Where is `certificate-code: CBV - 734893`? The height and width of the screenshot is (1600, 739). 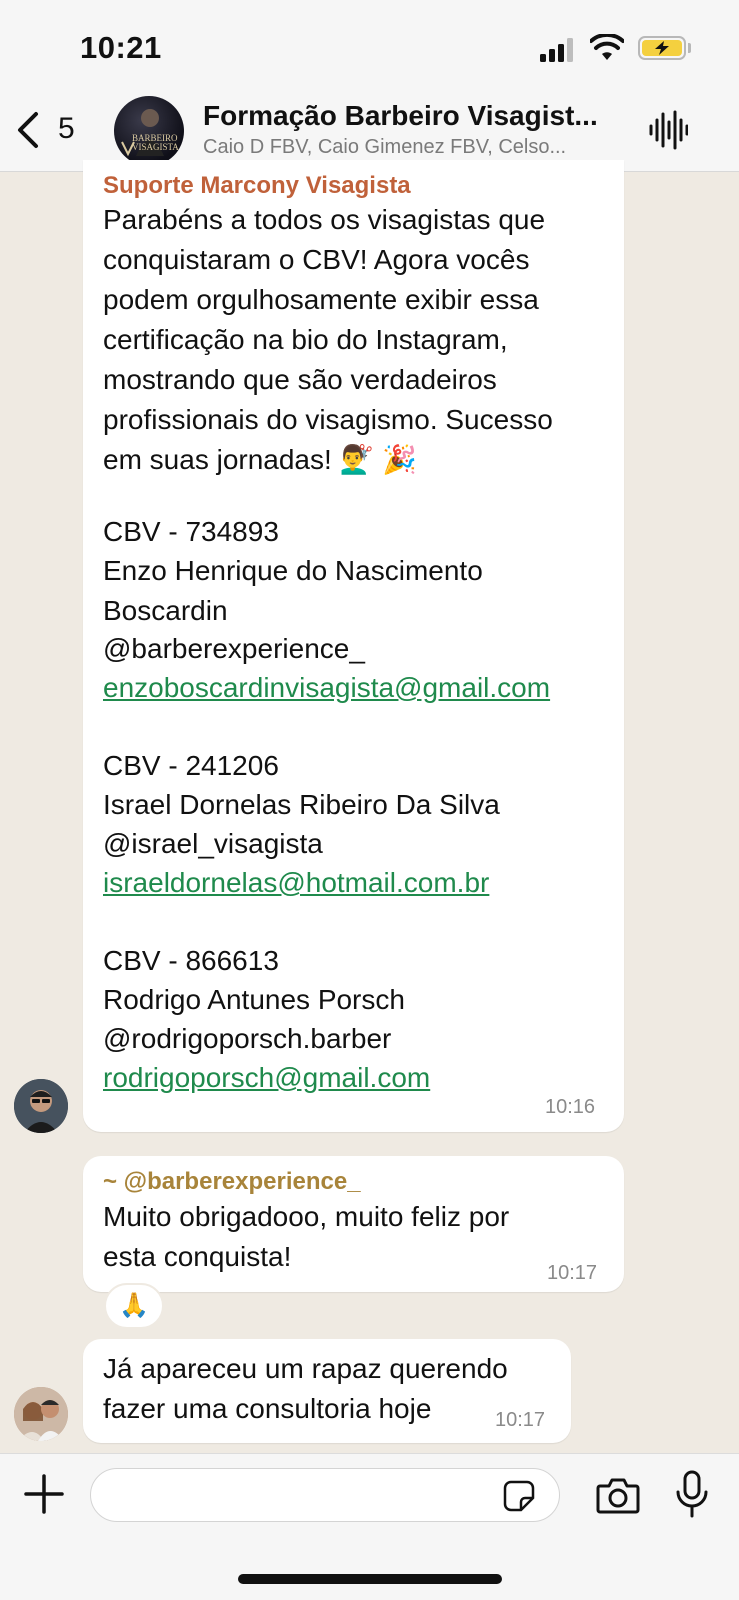 certificate-code: CBV - 734893 is located at coordinates (191, 531).